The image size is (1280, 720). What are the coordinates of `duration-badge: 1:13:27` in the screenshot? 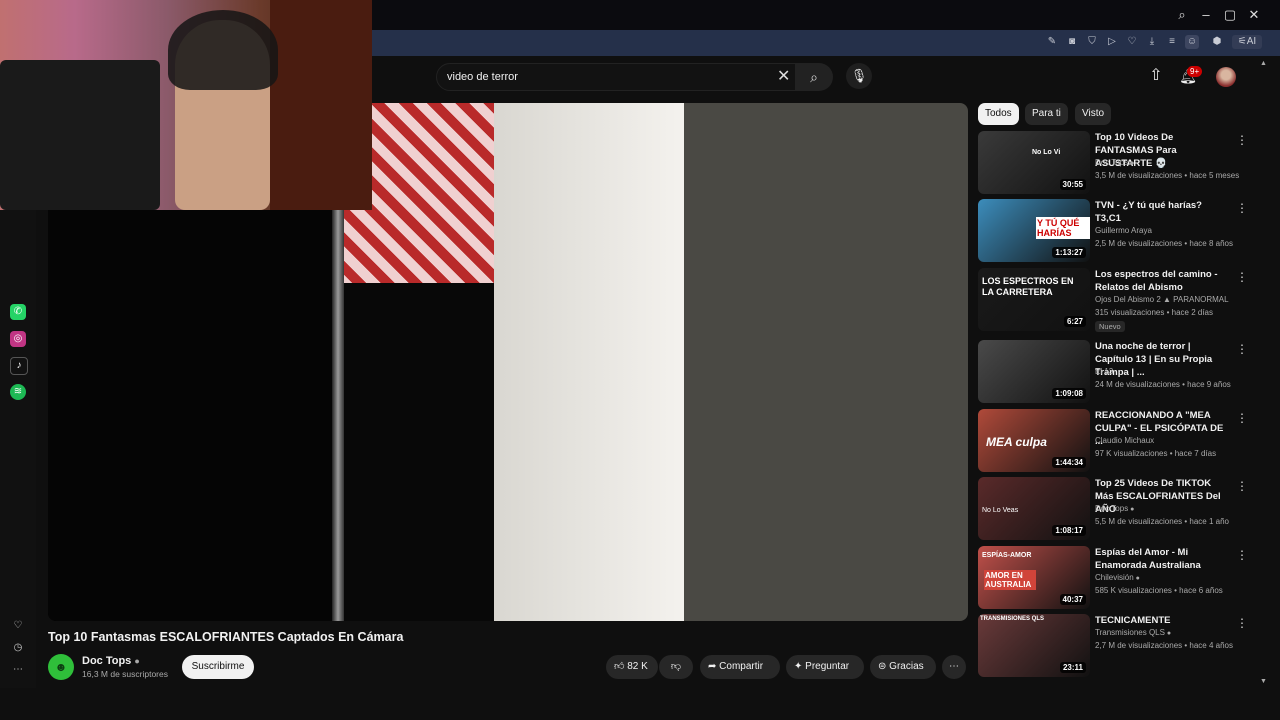 It's located at (1069, 252).